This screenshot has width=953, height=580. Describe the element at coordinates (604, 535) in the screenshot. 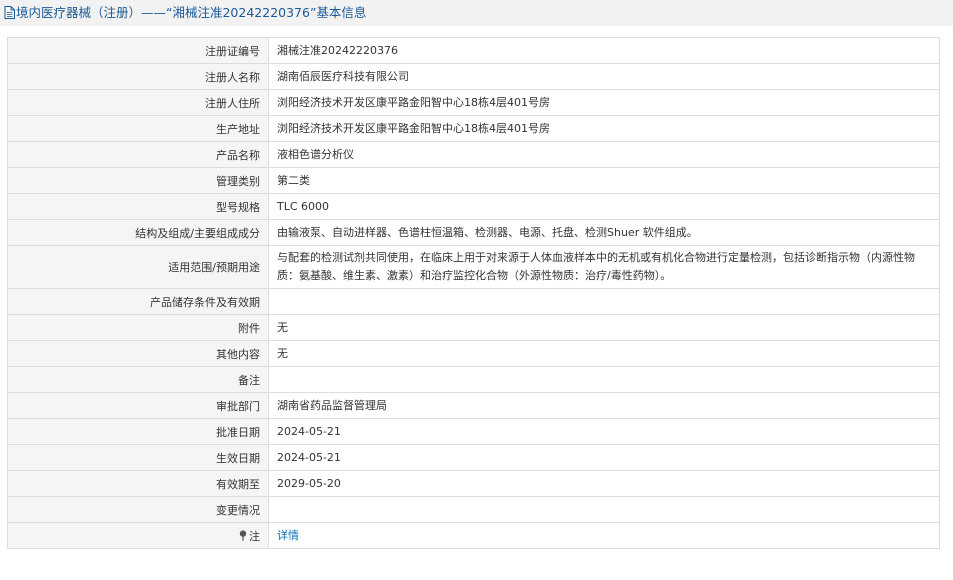

I see `detail-cell: 详情` at that location.